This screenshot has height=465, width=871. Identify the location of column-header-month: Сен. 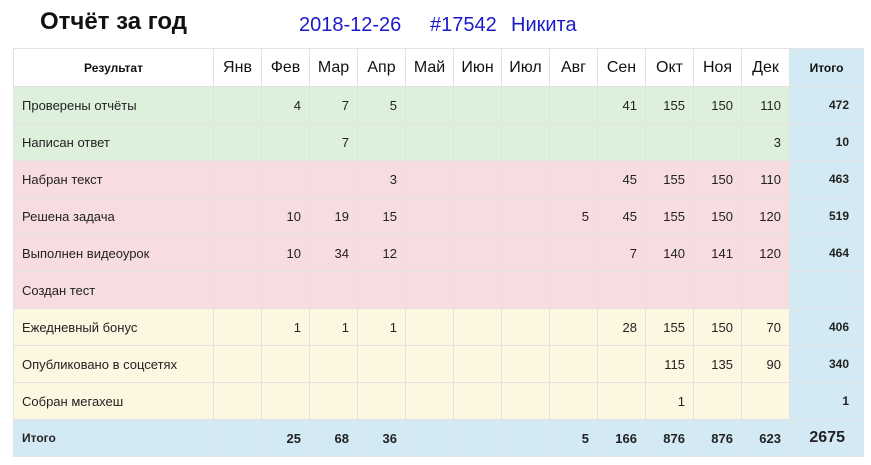
(621, 67).